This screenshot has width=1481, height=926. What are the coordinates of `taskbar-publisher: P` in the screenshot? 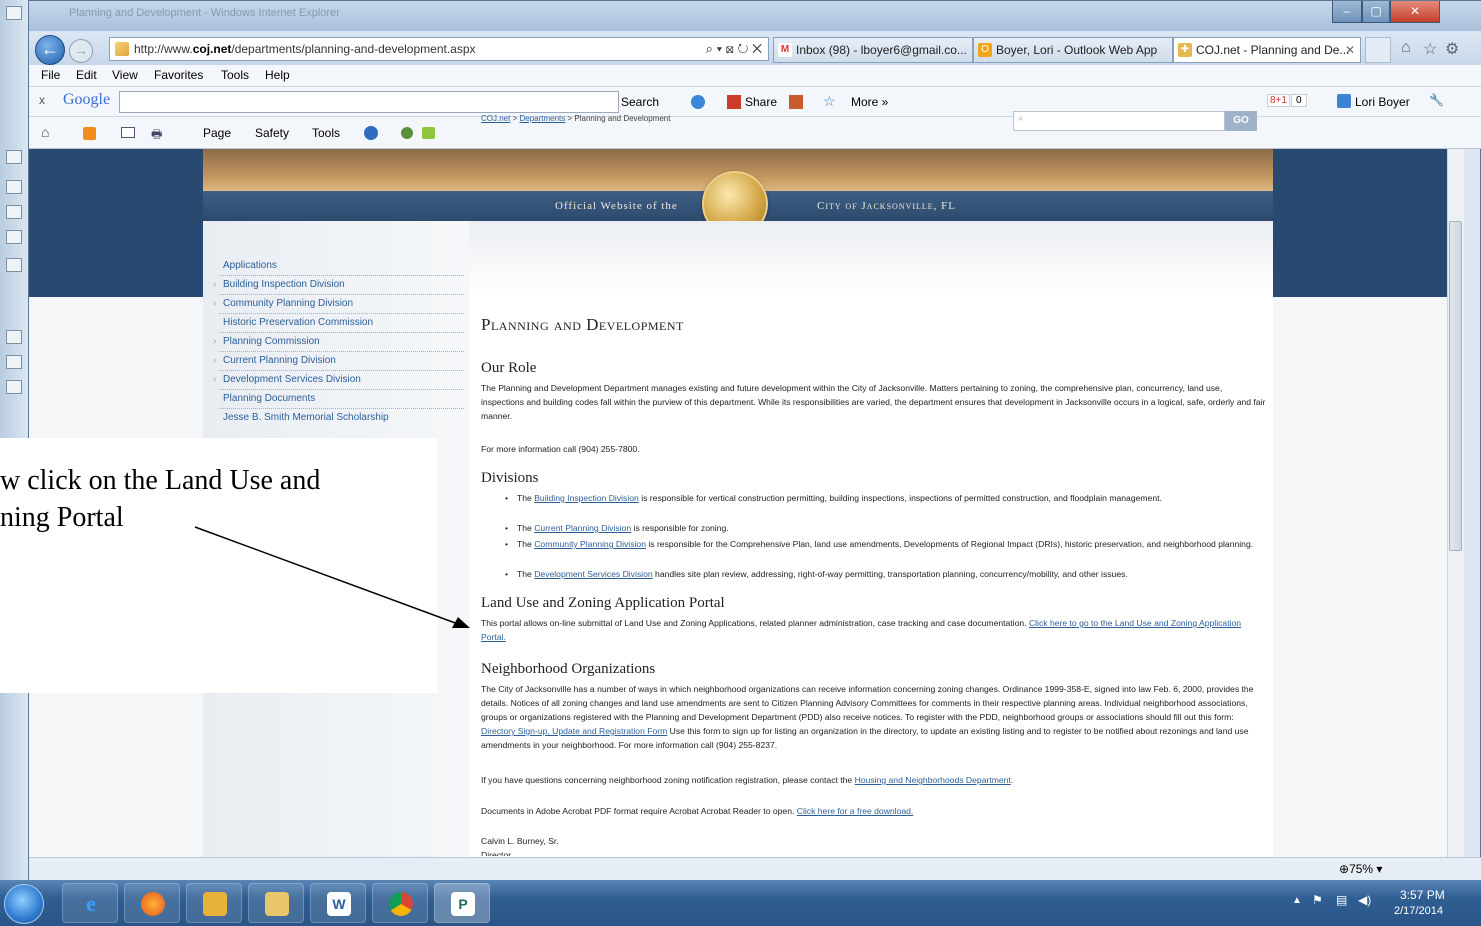 It's located at (462, 903).